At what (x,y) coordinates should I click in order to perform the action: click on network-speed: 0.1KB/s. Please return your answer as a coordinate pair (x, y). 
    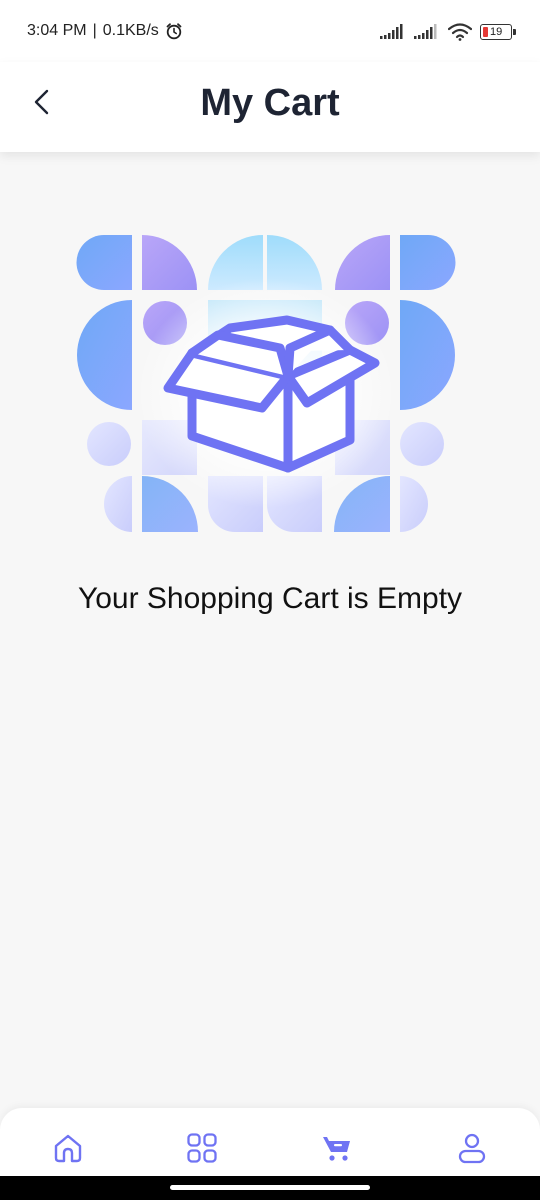
    Looking at the image, I should click on (130, 30).